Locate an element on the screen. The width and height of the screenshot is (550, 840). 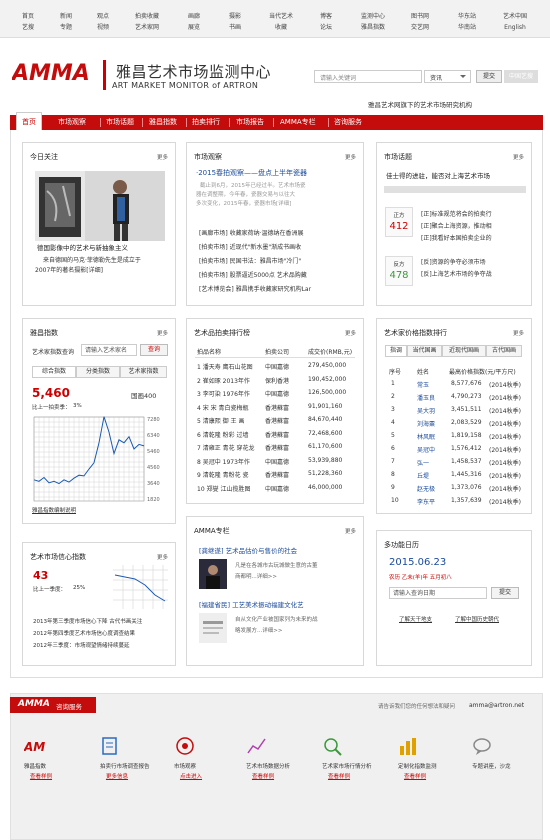
tab-market-report: 市场报告 is located at coordinates (250, 122).